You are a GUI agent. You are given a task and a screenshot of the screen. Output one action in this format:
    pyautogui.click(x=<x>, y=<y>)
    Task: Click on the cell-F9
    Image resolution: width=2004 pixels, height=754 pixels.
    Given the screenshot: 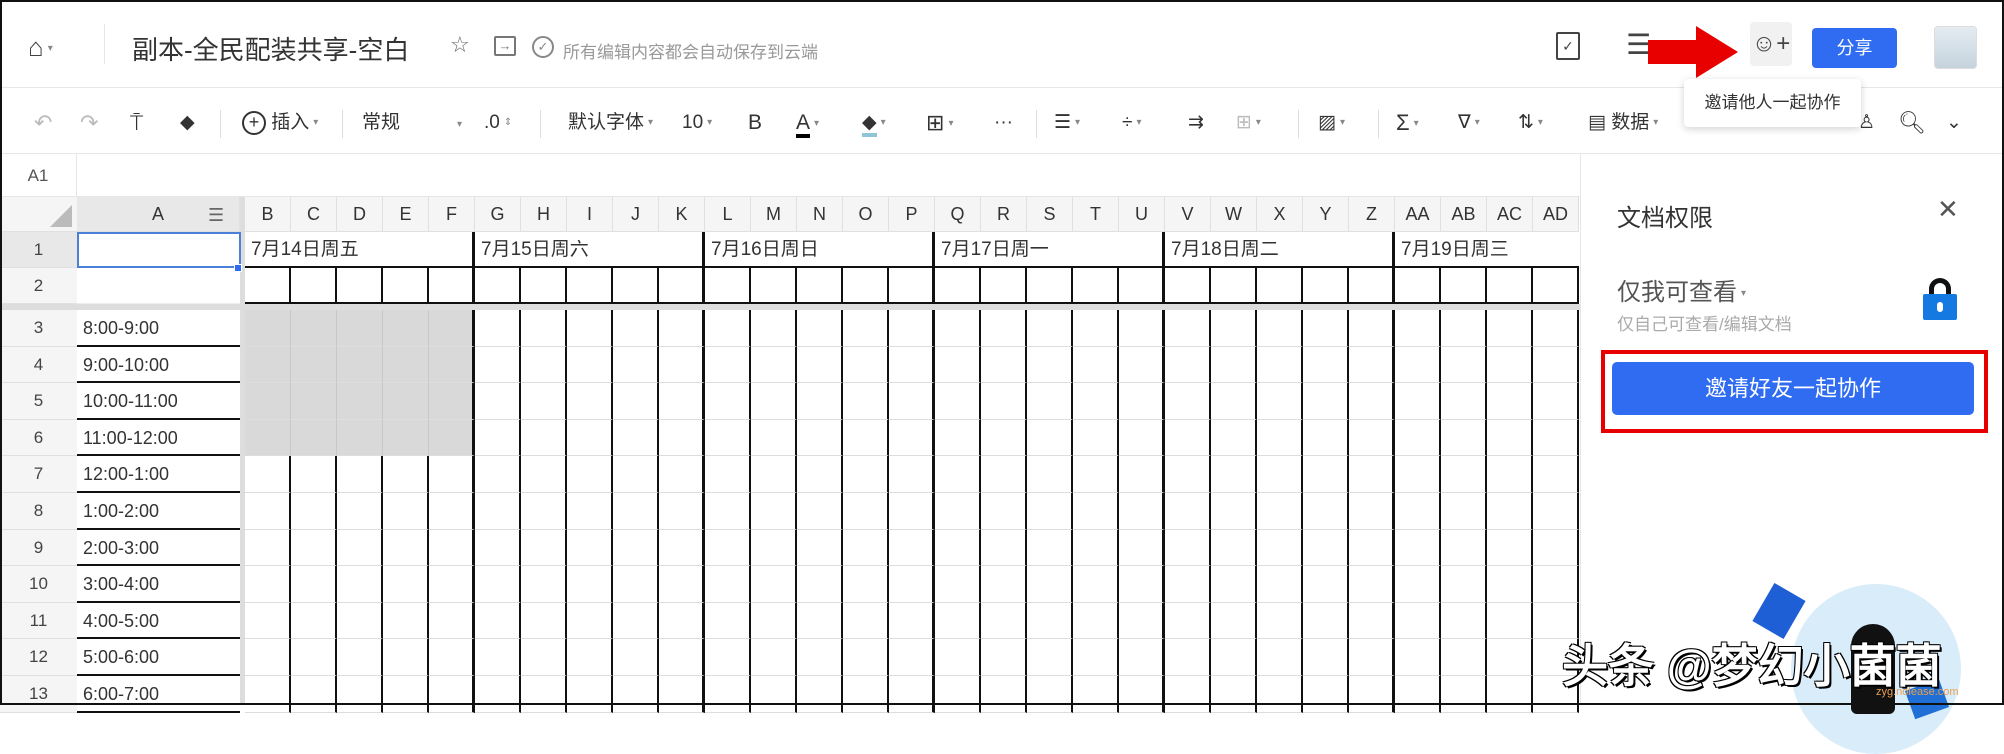 What is the action you would take?
    pyautogui.click(x=452, y=548)
    